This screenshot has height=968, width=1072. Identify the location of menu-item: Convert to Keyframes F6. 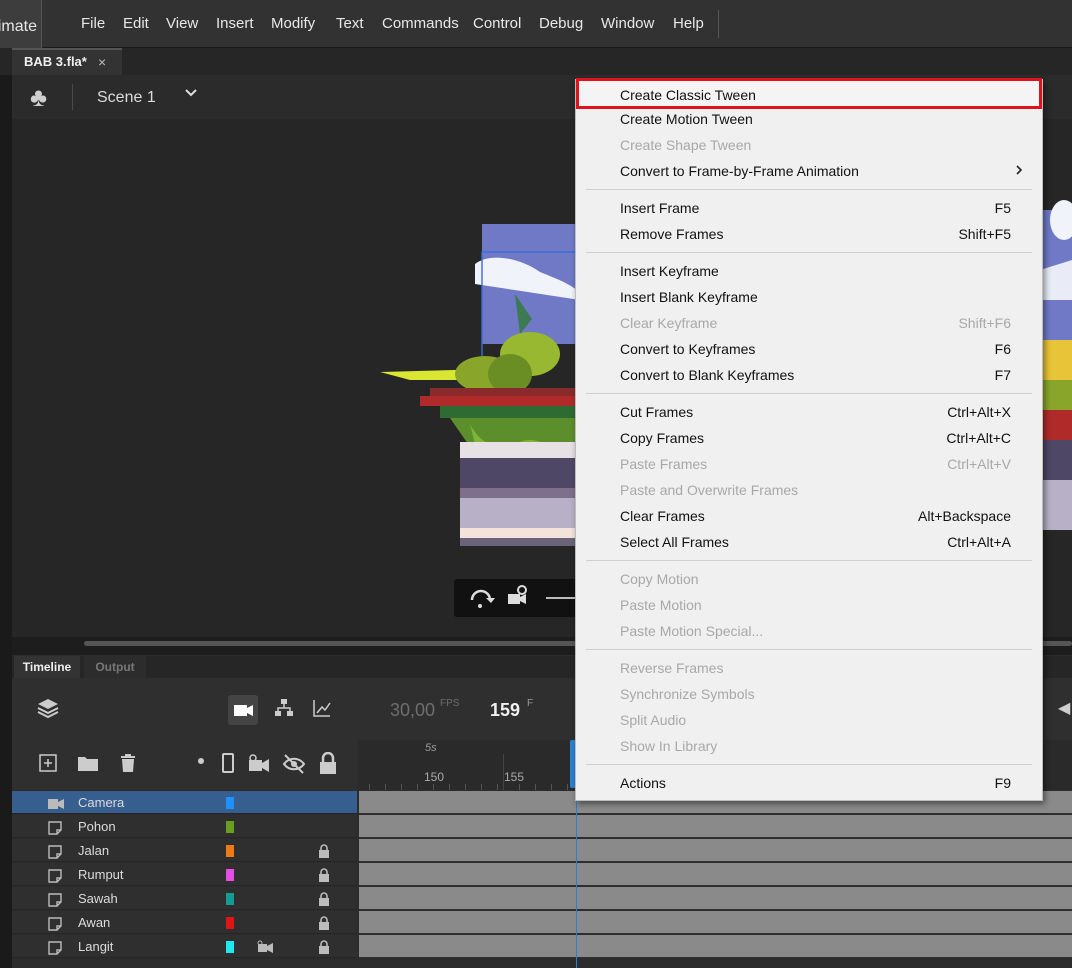
(809, 349).